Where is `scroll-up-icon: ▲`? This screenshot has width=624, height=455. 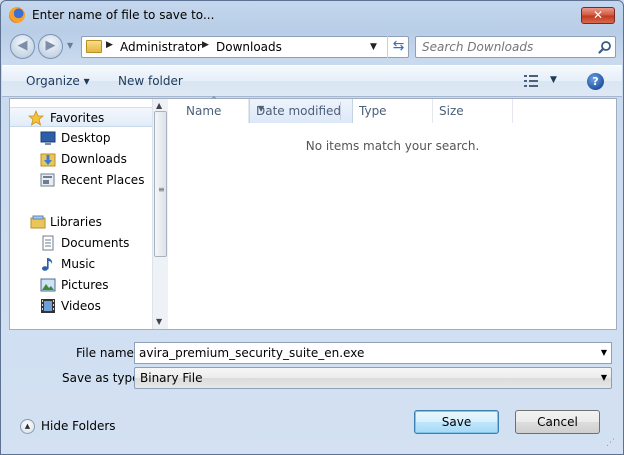 scroll-up-icon: ▲ is located at coordinates (159, 105).